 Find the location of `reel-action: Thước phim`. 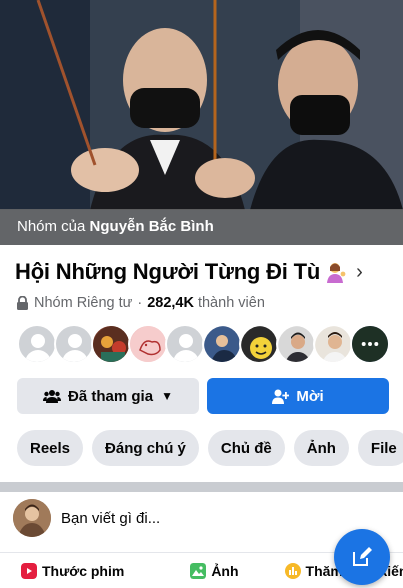

reel-action: Thước phim is located at coordinates (73, 570).